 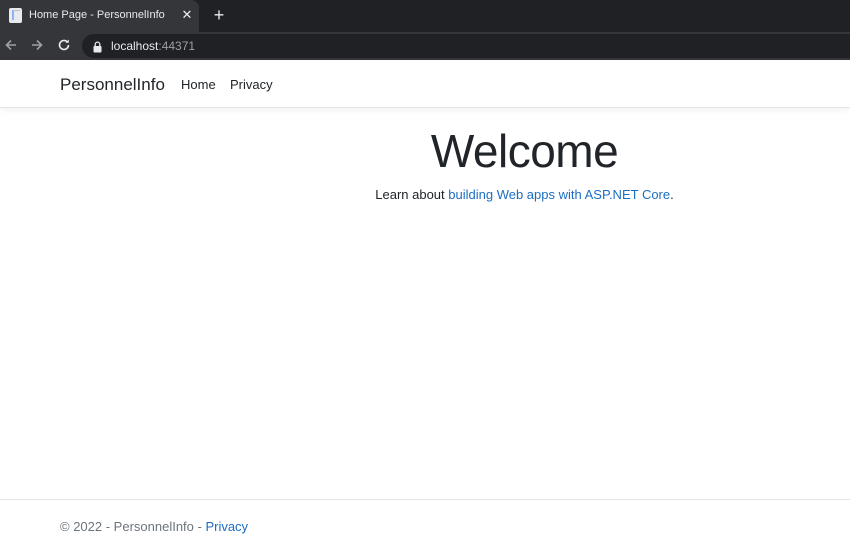 I want to click on footer-text: © 2022 - PersonnelInfo - Privacy, so click(x=154, y=526).